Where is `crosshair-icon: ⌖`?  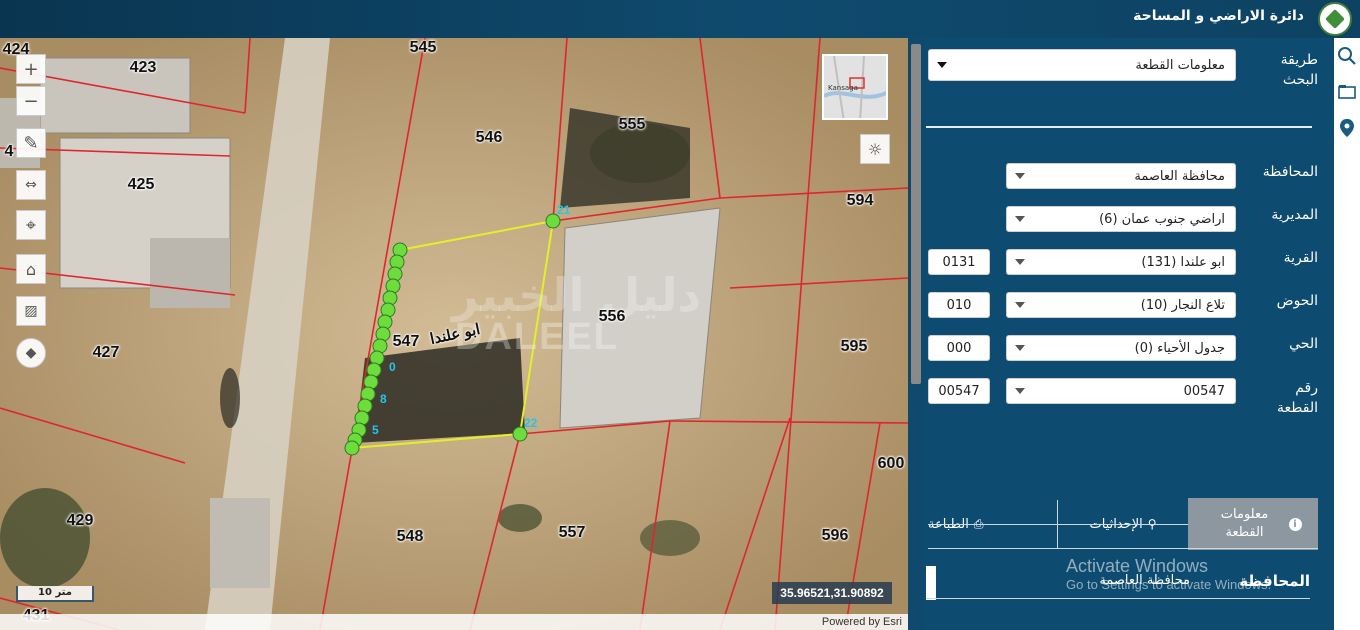
crosshair-icon: ⌖ is located at coordinates (31, 225).